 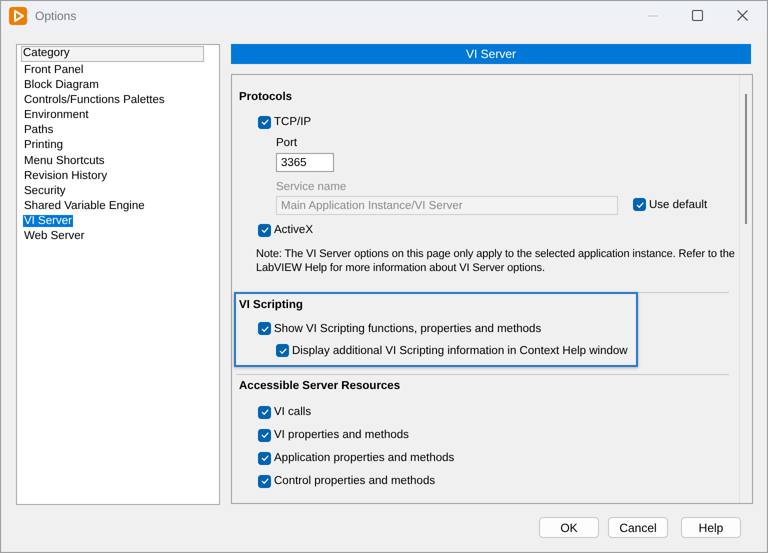 What do you see at coordinates (495, 261) in the screenshot?
I see `note-text: Note: The VI Server options on this page only apply to the selected application instance. Refer to the LabVIEW Help for more information about VI Server options.` at bounding box center [495, 261].